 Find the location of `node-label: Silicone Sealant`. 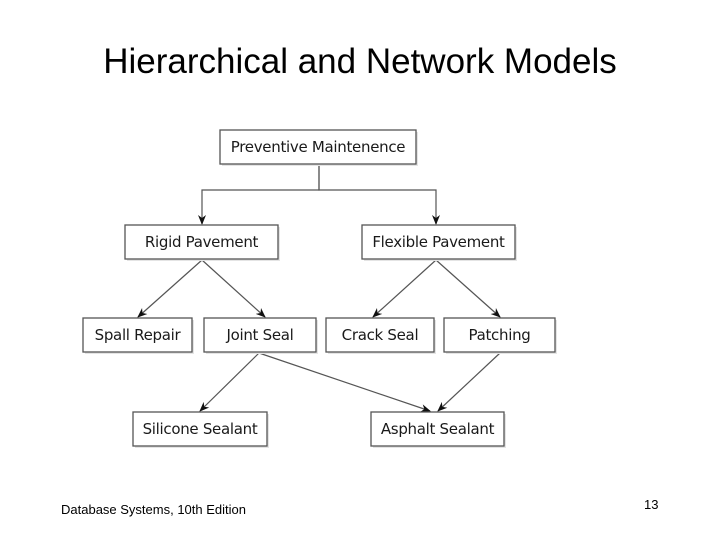

node-label: Silicone Sealant is located at coordinates (200, 429).